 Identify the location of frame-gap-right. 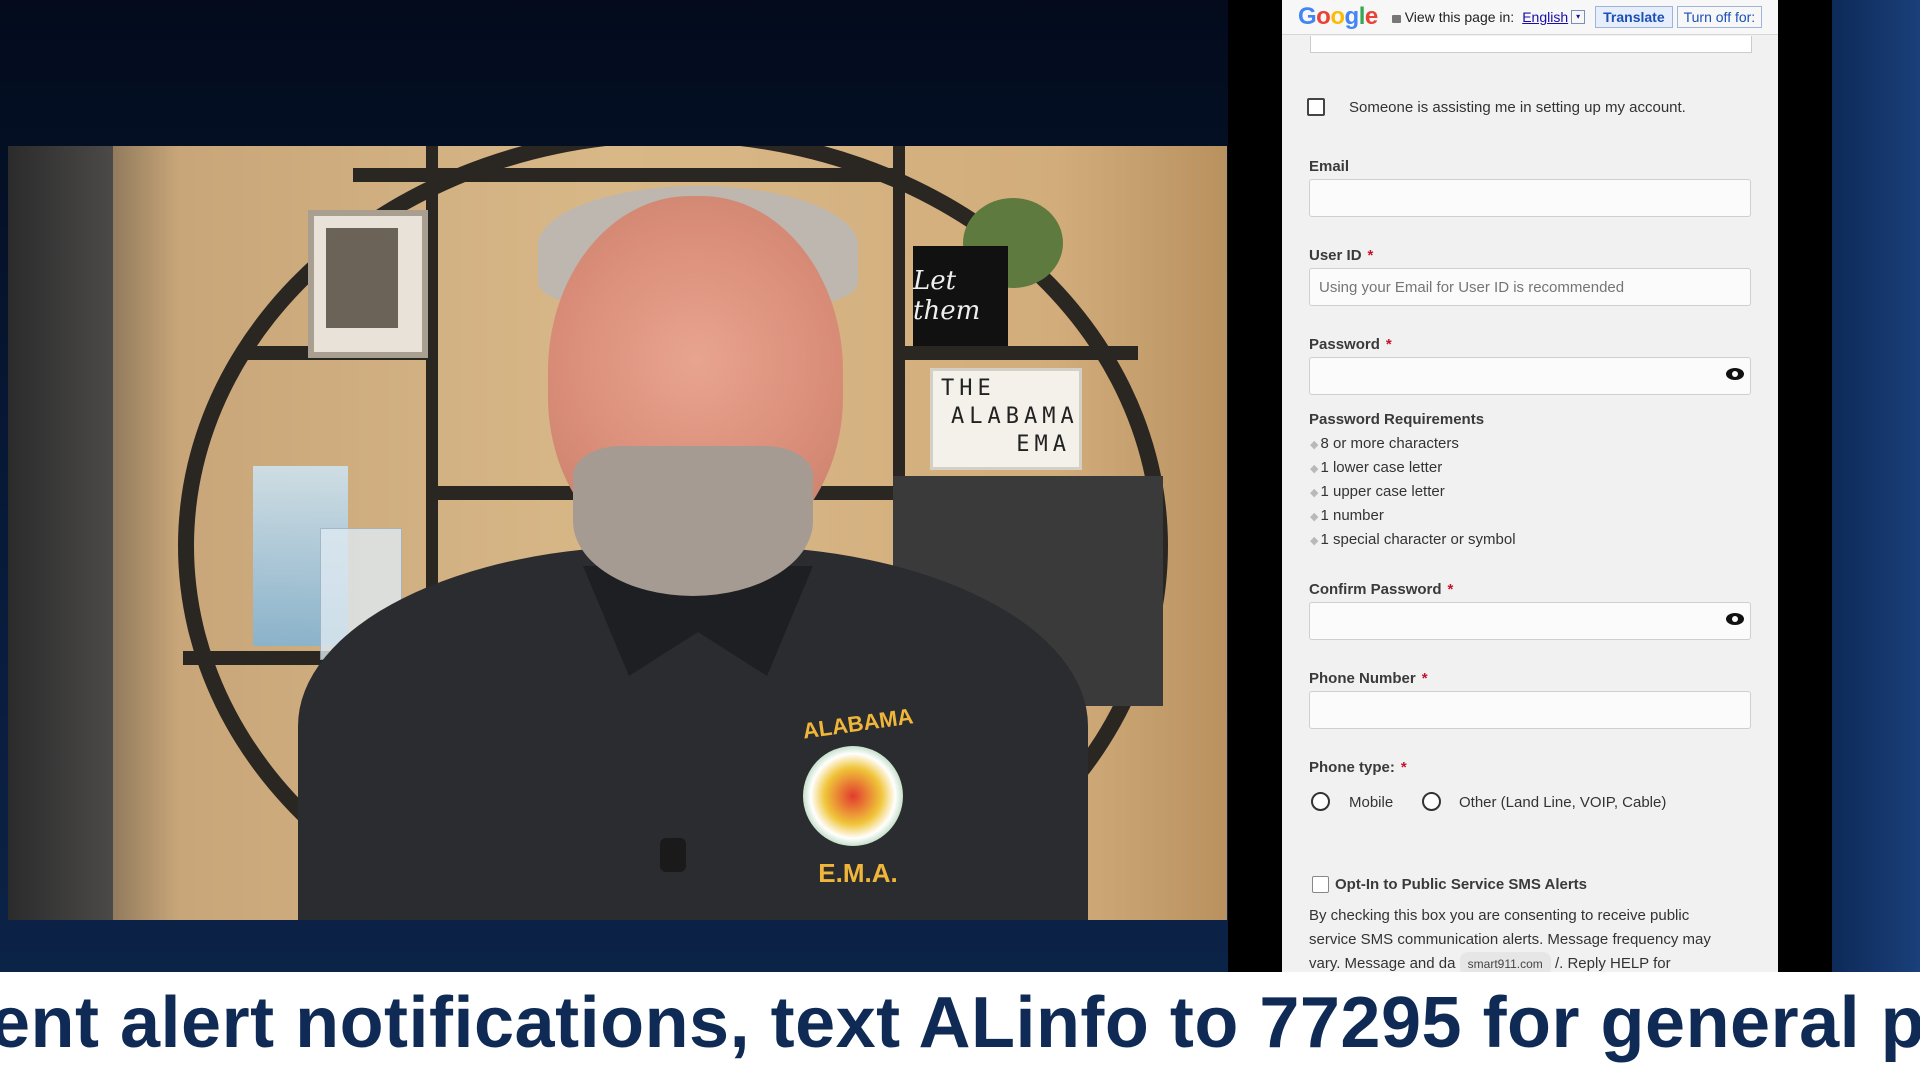
(1805, 486).